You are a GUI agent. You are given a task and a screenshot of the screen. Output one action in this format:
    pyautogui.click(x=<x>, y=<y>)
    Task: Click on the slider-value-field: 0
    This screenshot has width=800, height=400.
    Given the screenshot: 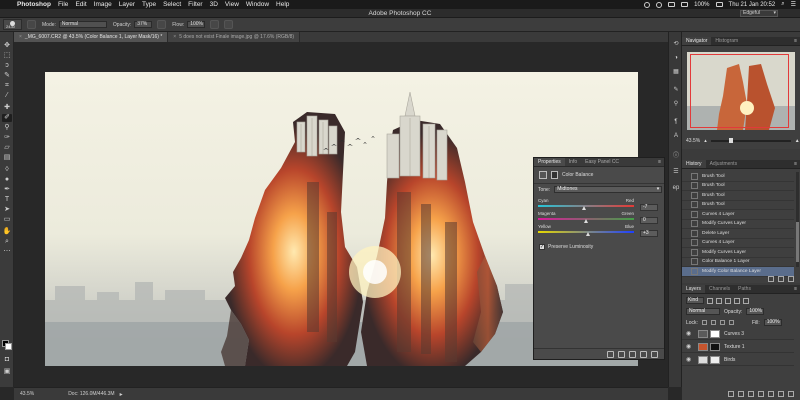 What is the action you would take?
    pyautogui.click(x=649, y=220)
    